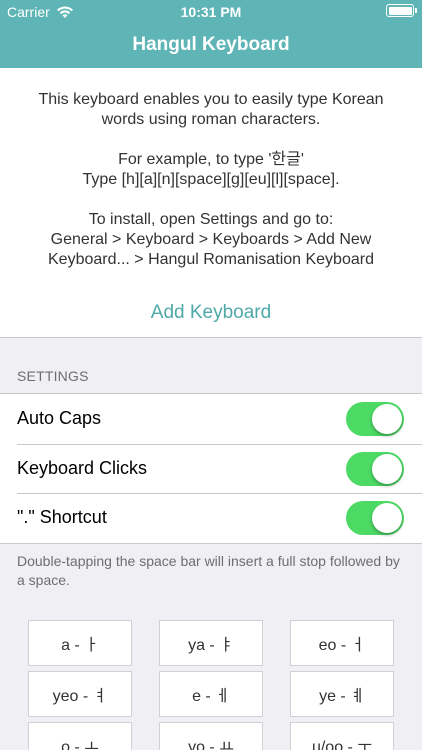 This screenshot has height=750, width=422. What do you see at coordinates (211, 419) in the screenshot?
I see `setting-row-auto-caps: Auto Caps` at bounding box center [211, 419].